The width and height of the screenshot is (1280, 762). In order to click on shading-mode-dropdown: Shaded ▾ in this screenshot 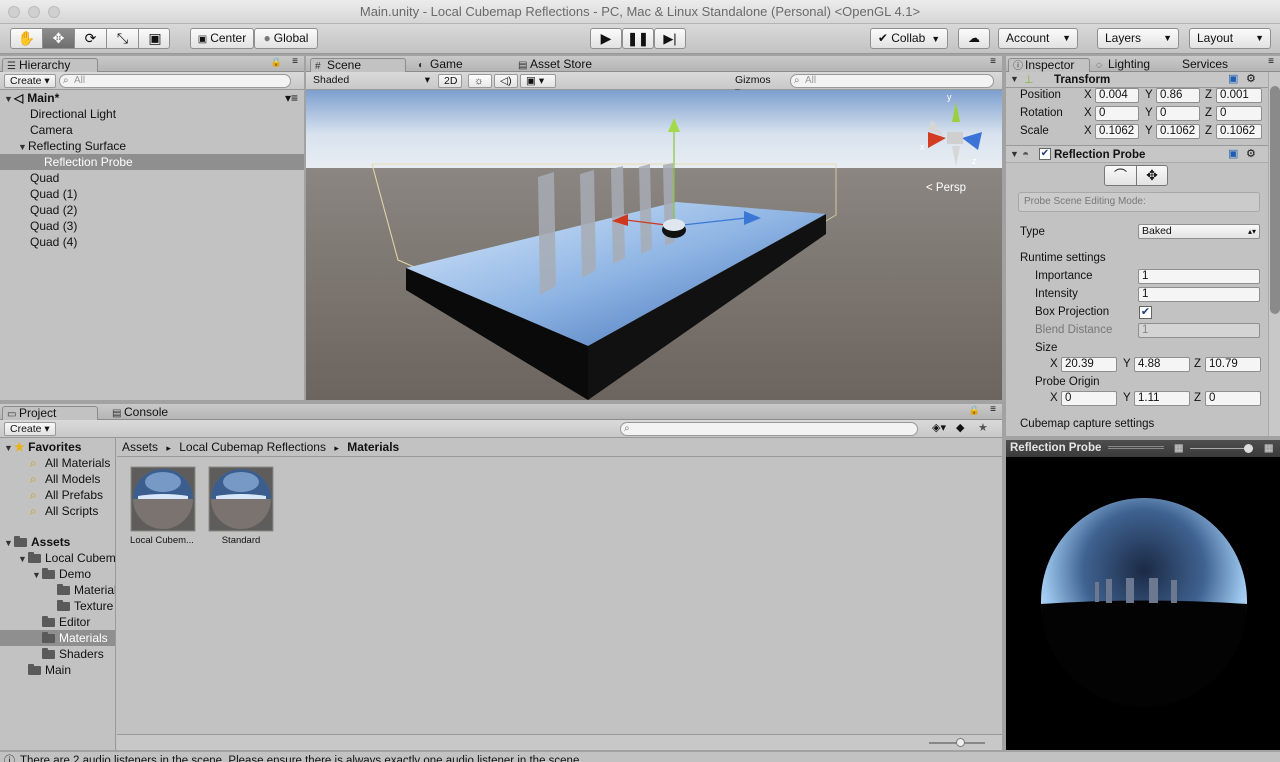, I will do `click(370, 81)`.